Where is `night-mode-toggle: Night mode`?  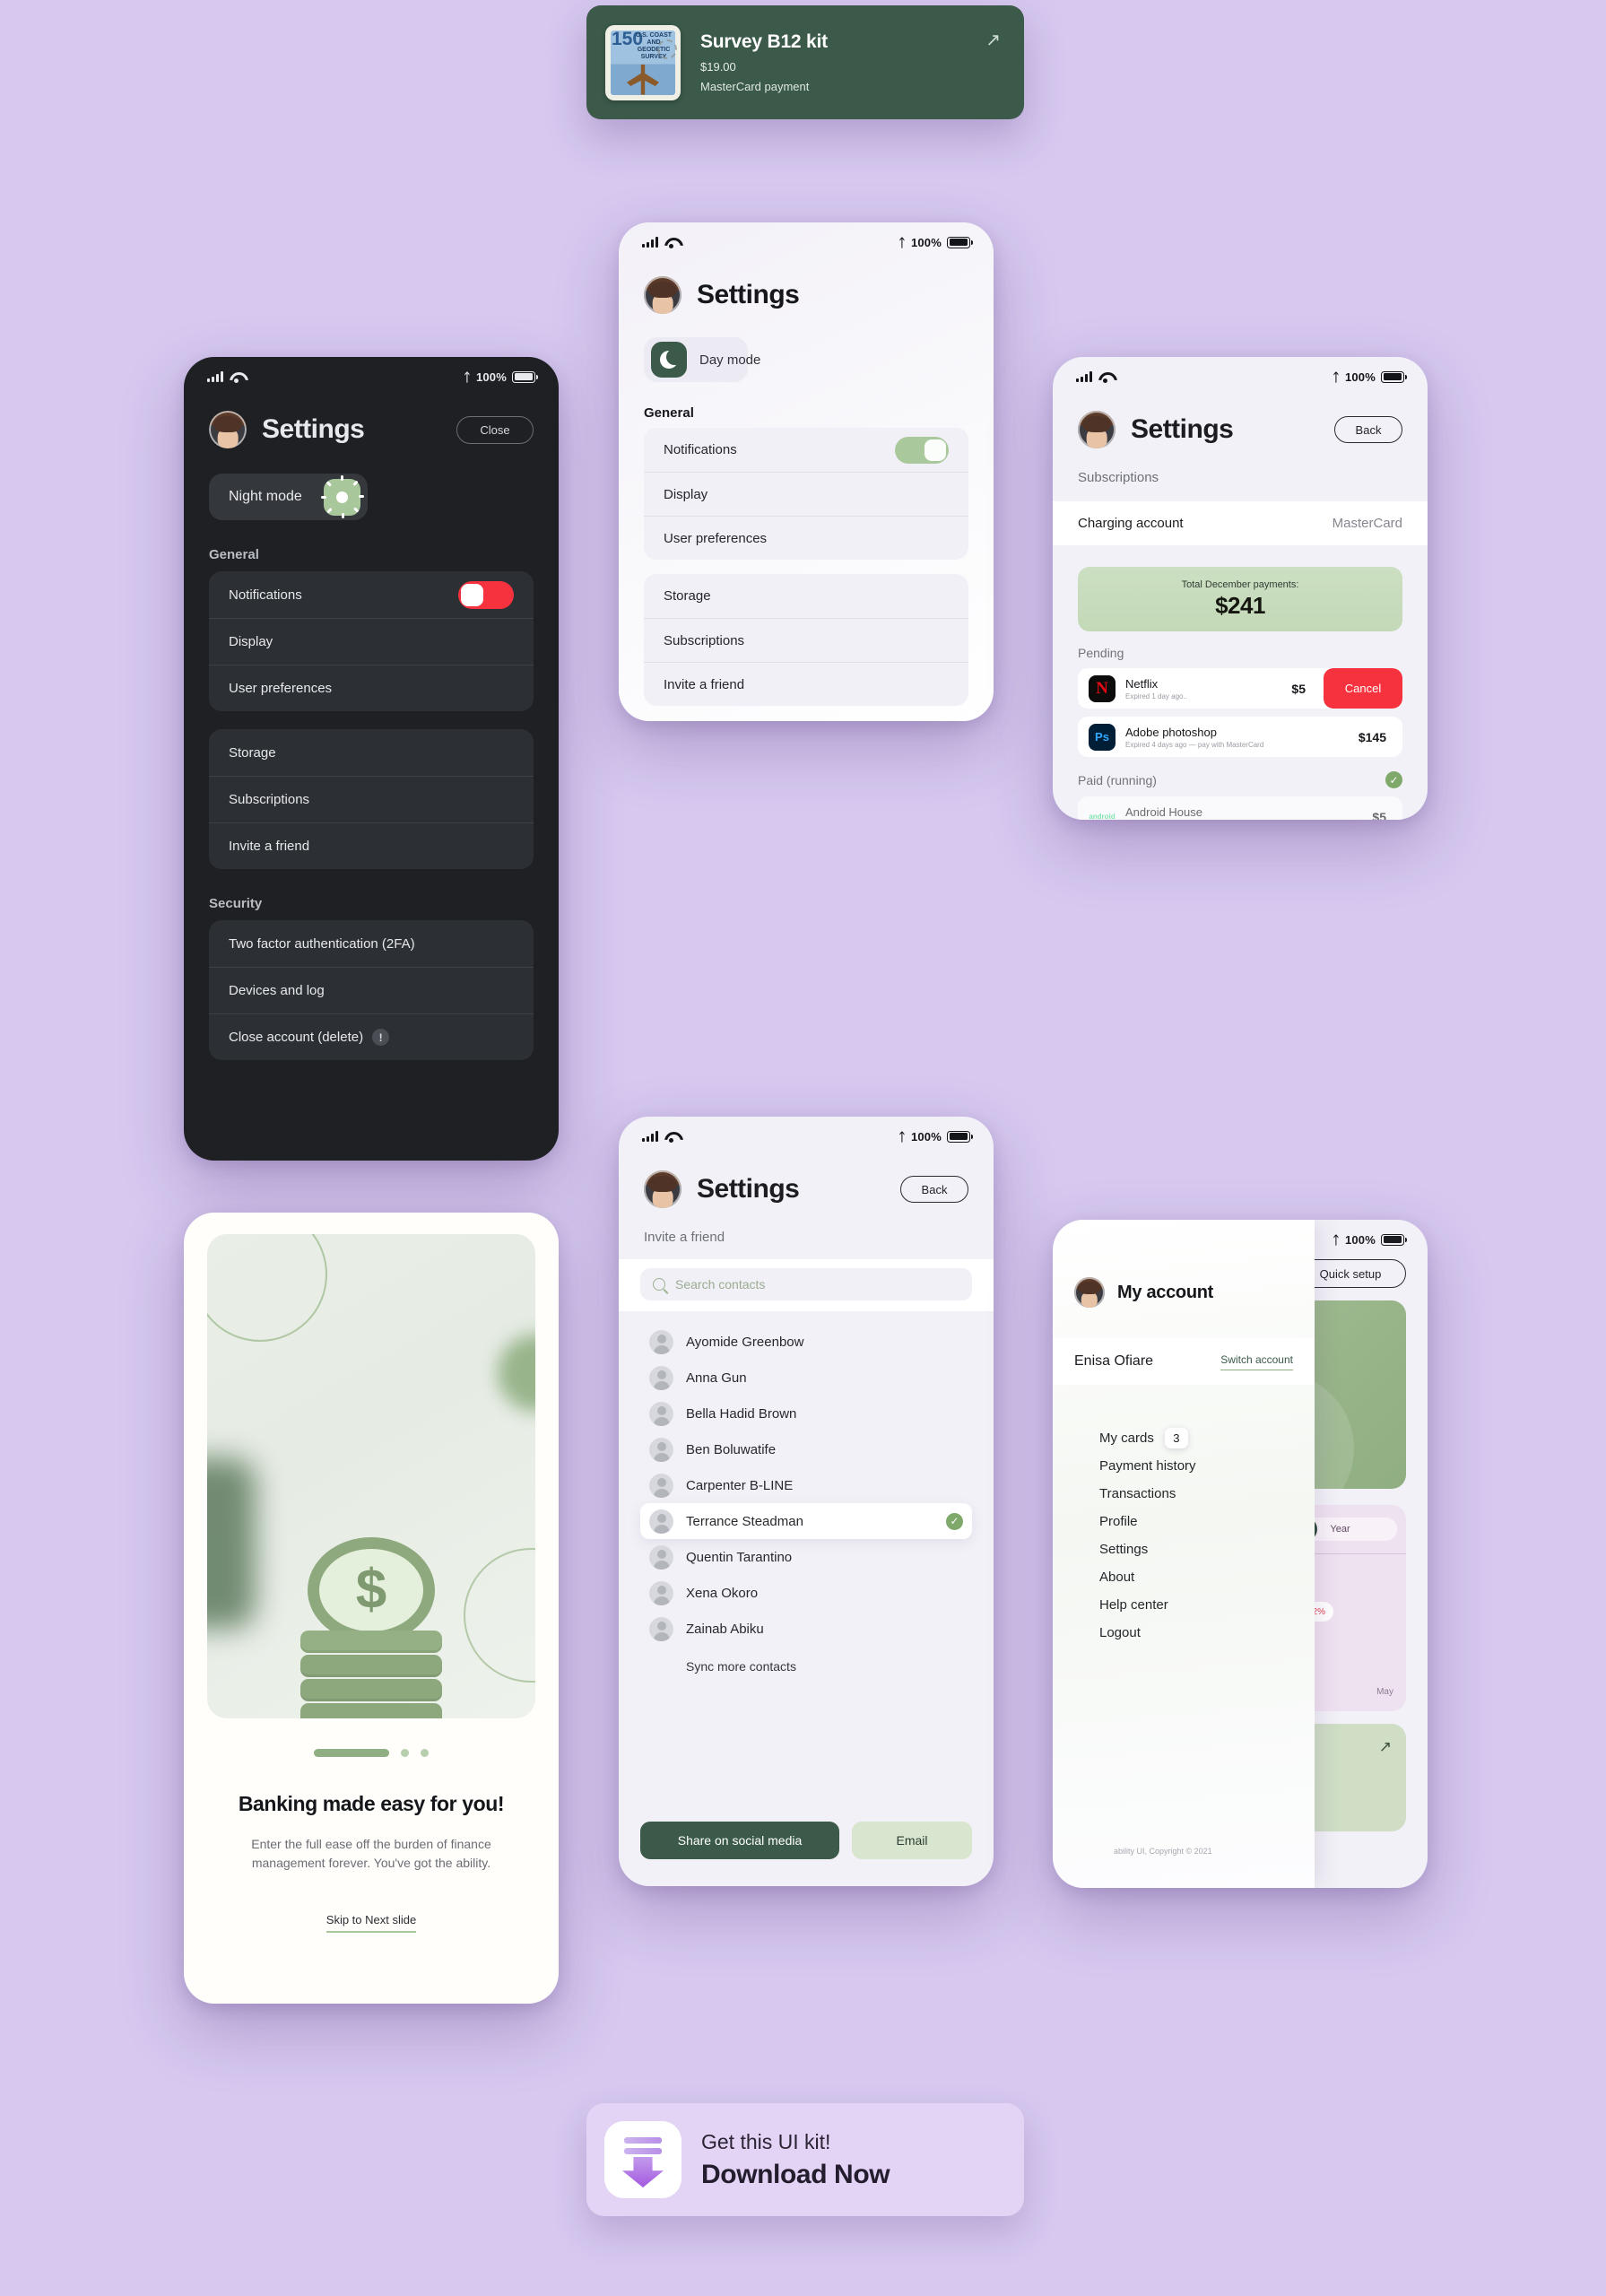
night-mode-toggle: Night mode is located at coordinates (288, 497).